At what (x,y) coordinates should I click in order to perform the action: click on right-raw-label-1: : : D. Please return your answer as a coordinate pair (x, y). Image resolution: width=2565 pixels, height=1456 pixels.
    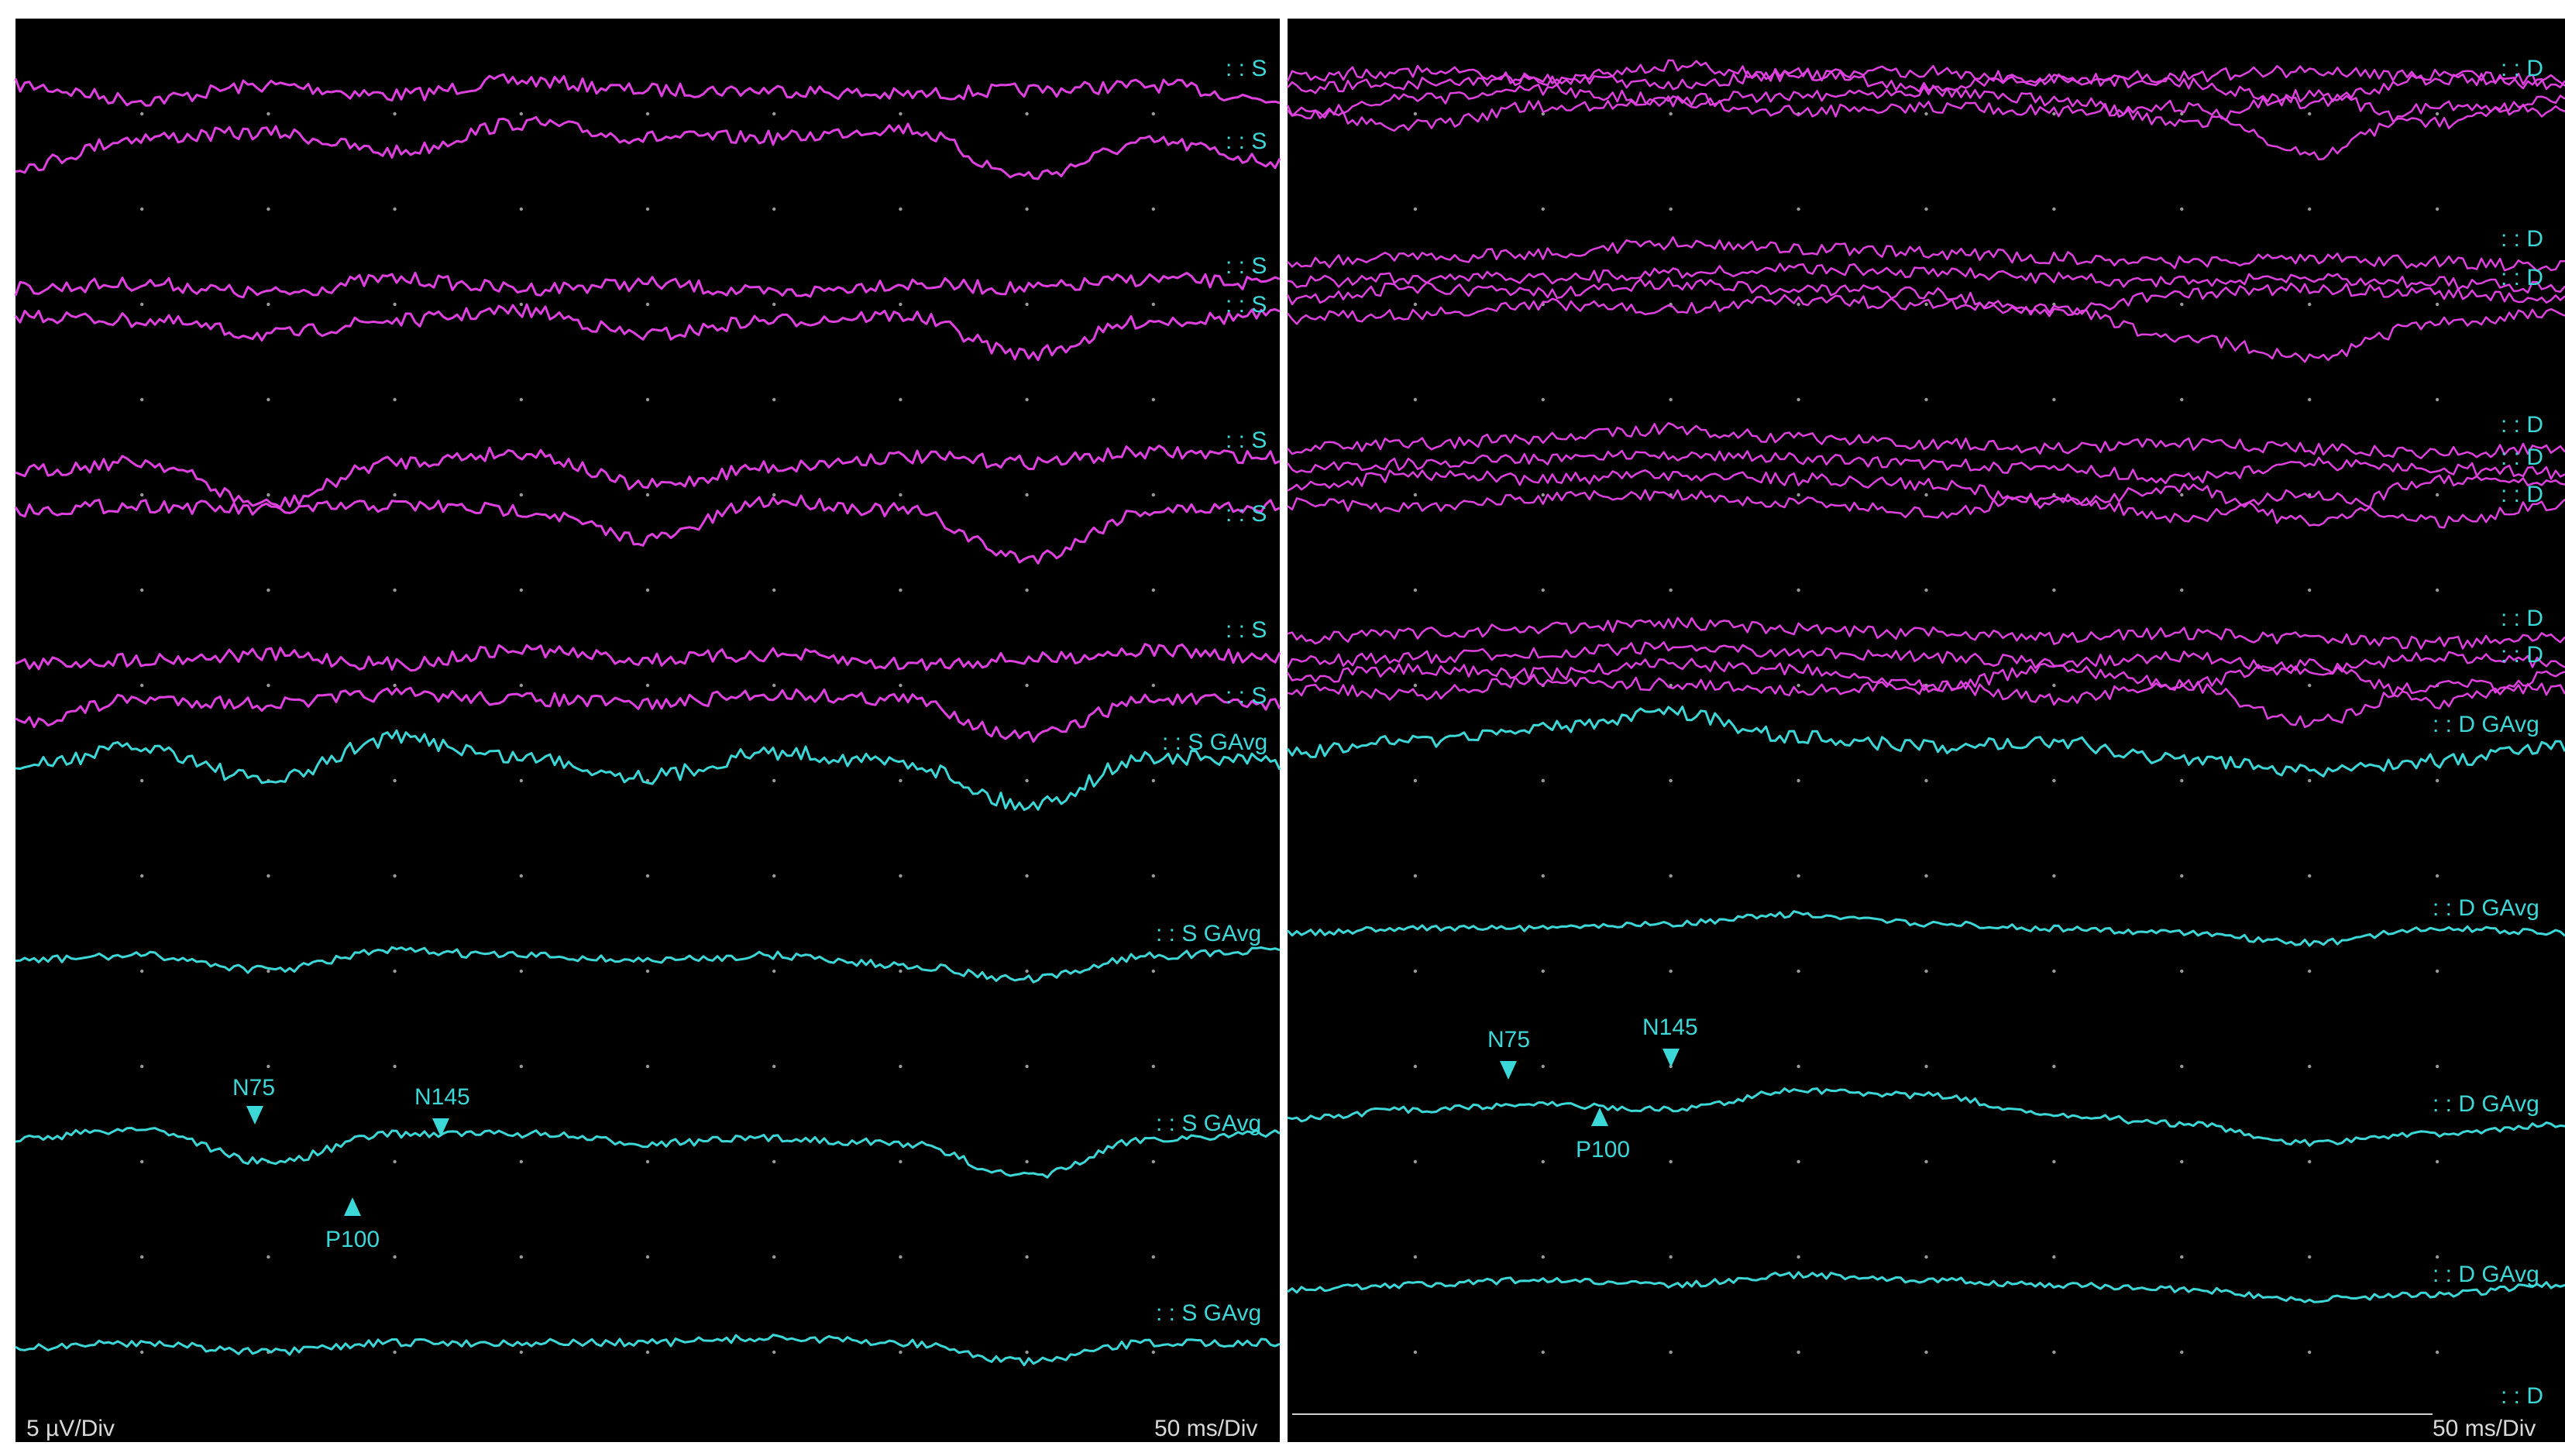
    Looking at the image, I should click on (2522, 68).